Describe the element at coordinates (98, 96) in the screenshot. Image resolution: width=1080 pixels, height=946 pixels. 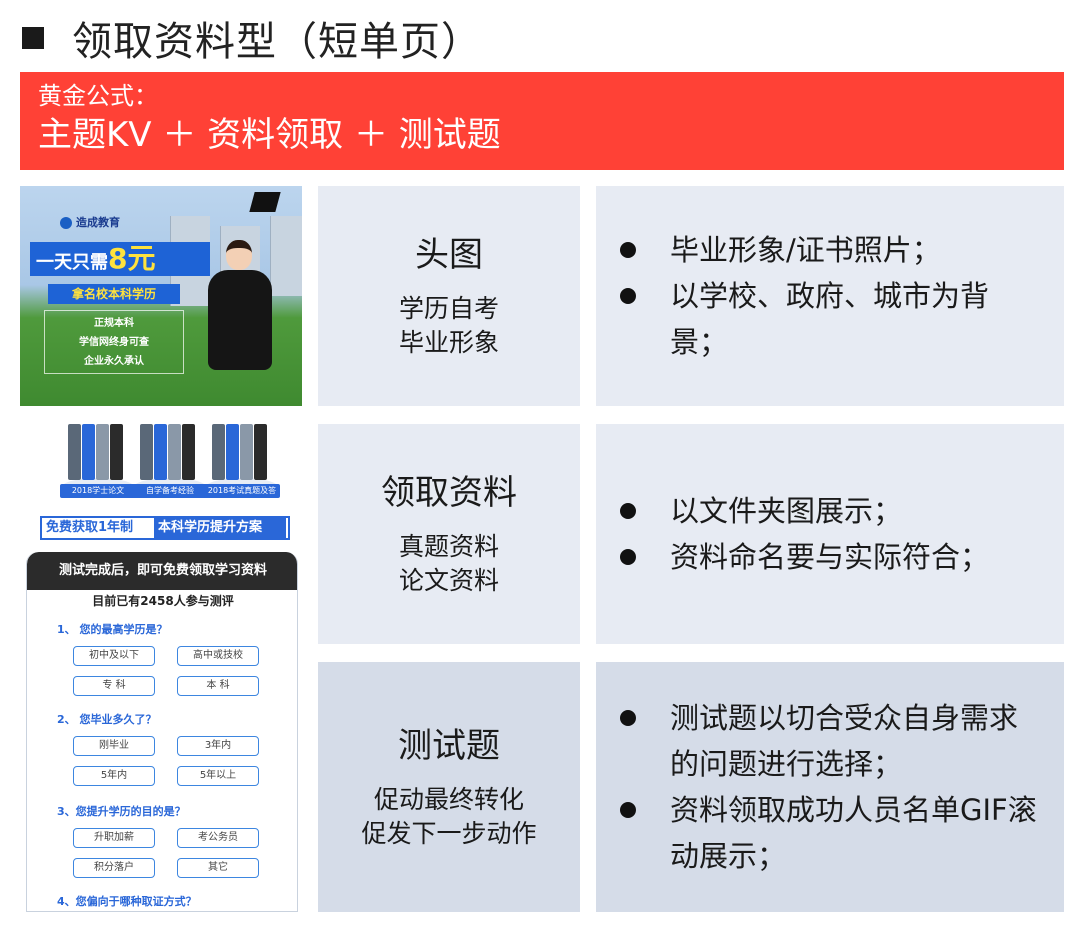
I see `formula-label: 黄金公式：` at that location.